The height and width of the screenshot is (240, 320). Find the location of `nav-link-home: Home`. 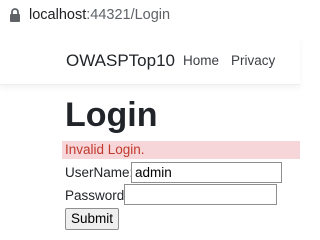

nav-link-home: Home is located at coordinates (201, 61).